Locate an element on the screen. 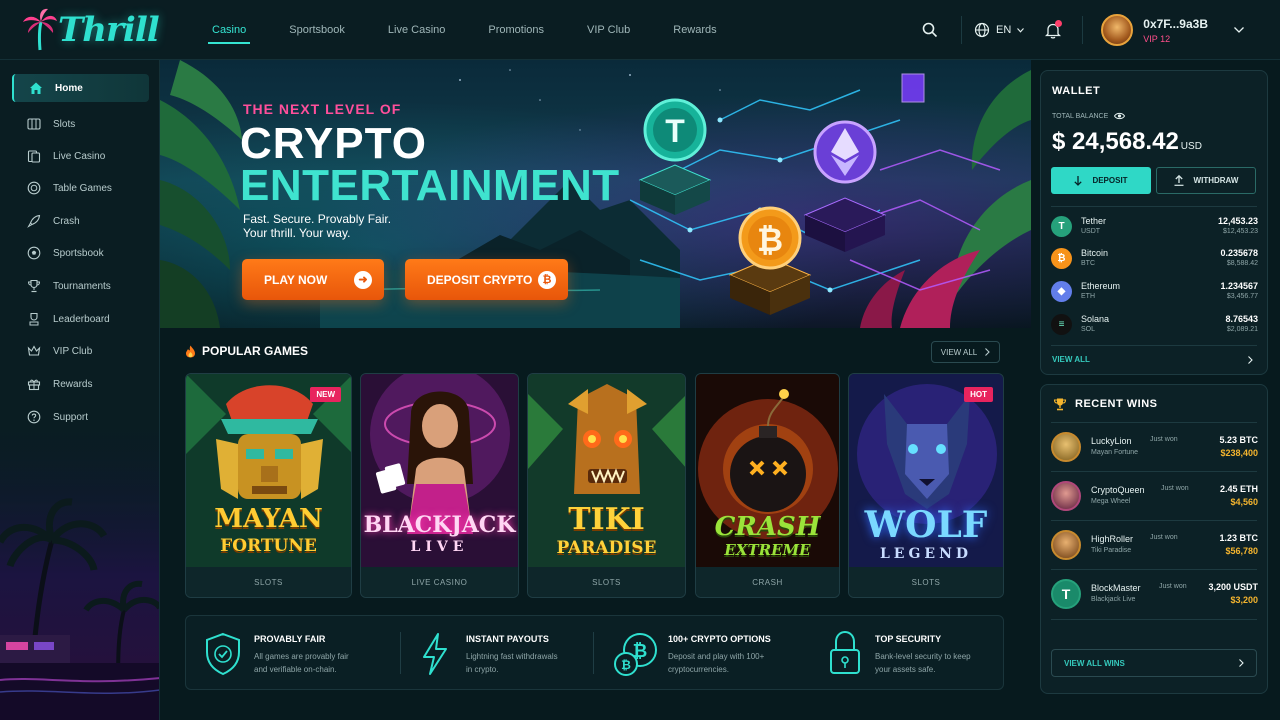 This screenshot has height=720, width=1280. sidebar-item-vip-club: VIP Club is located at coordinates (80, 351).